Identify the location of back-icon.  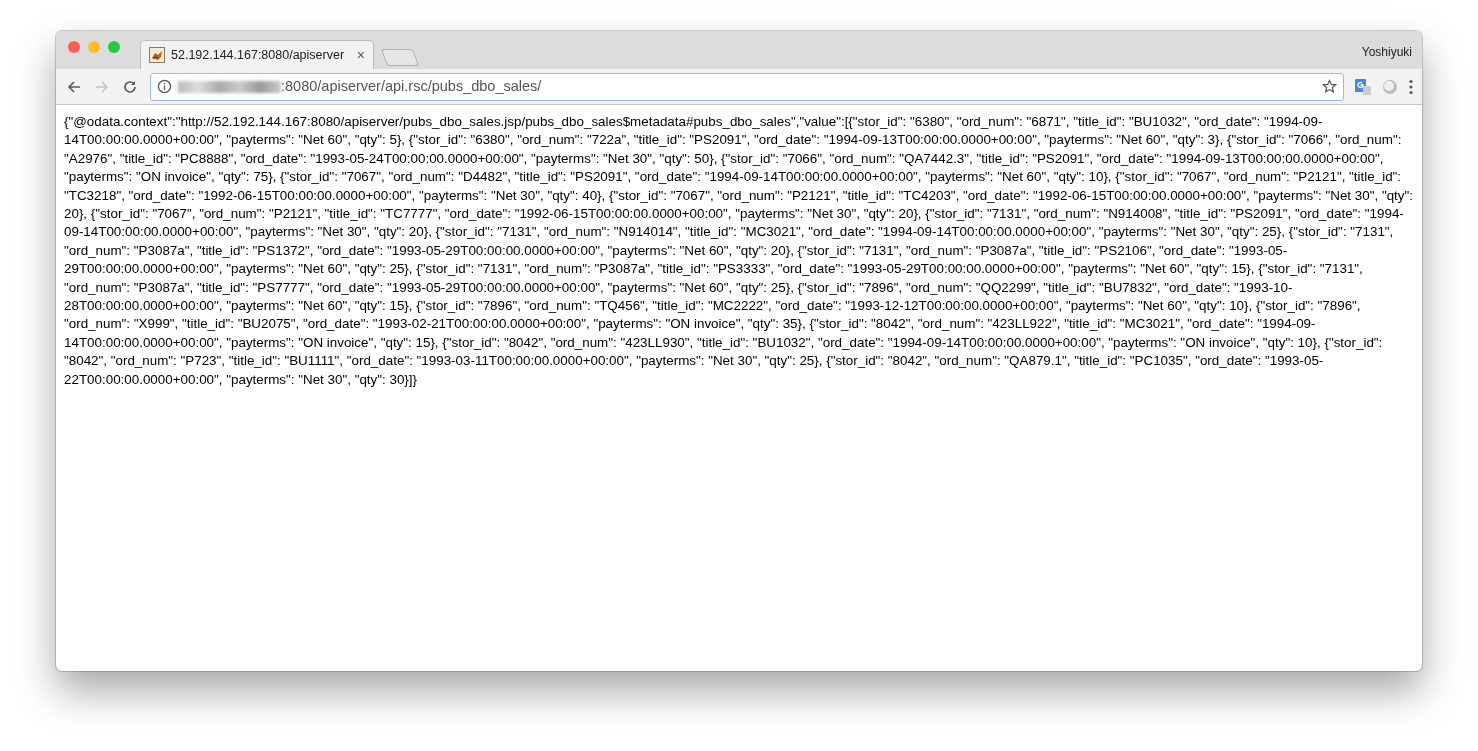
(74, 86).